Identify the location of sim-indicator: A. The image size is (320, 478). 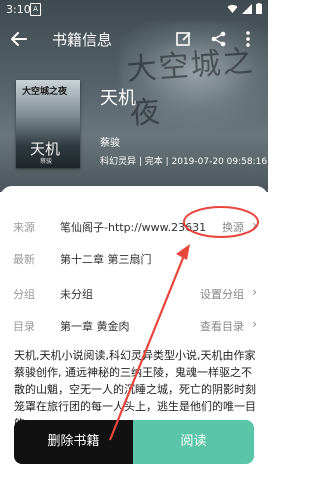
(35, 9).